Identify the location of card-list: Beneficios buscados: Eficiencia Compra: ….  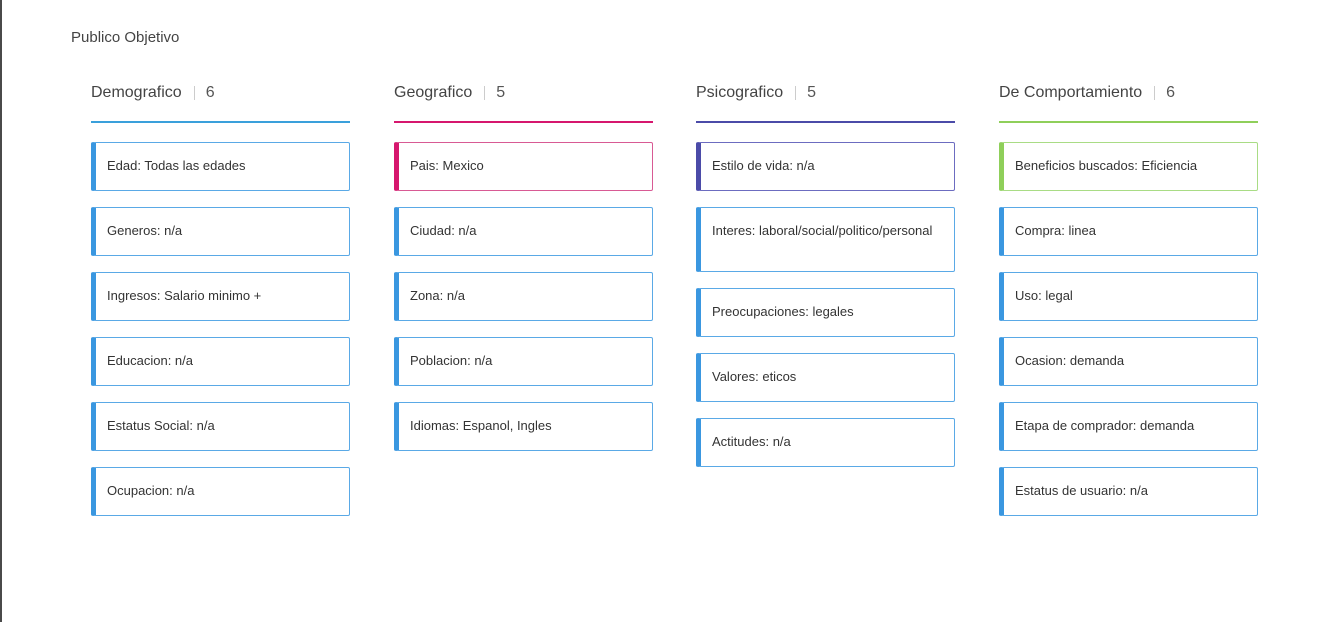
(1128, 329).